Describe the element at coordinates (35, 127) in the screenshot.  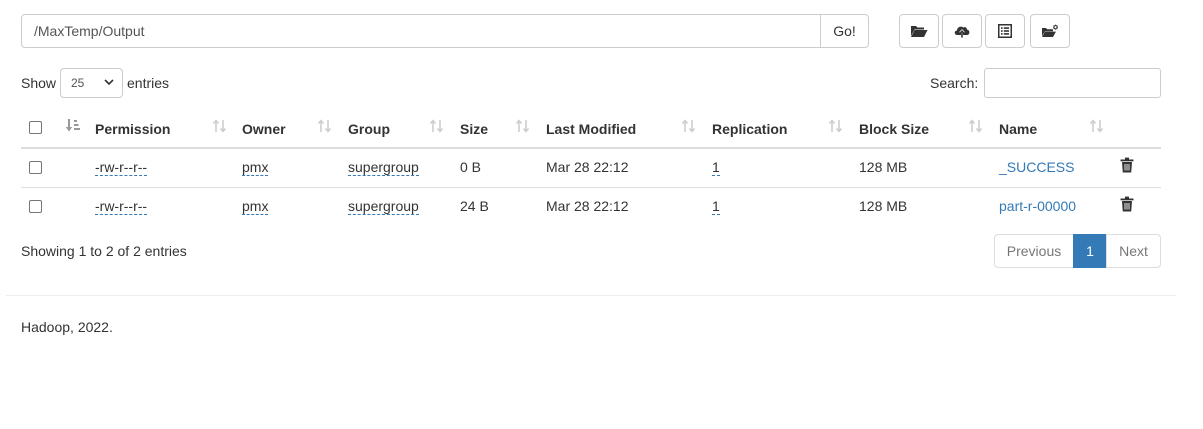
I see `select-all-checkbox` at that location.